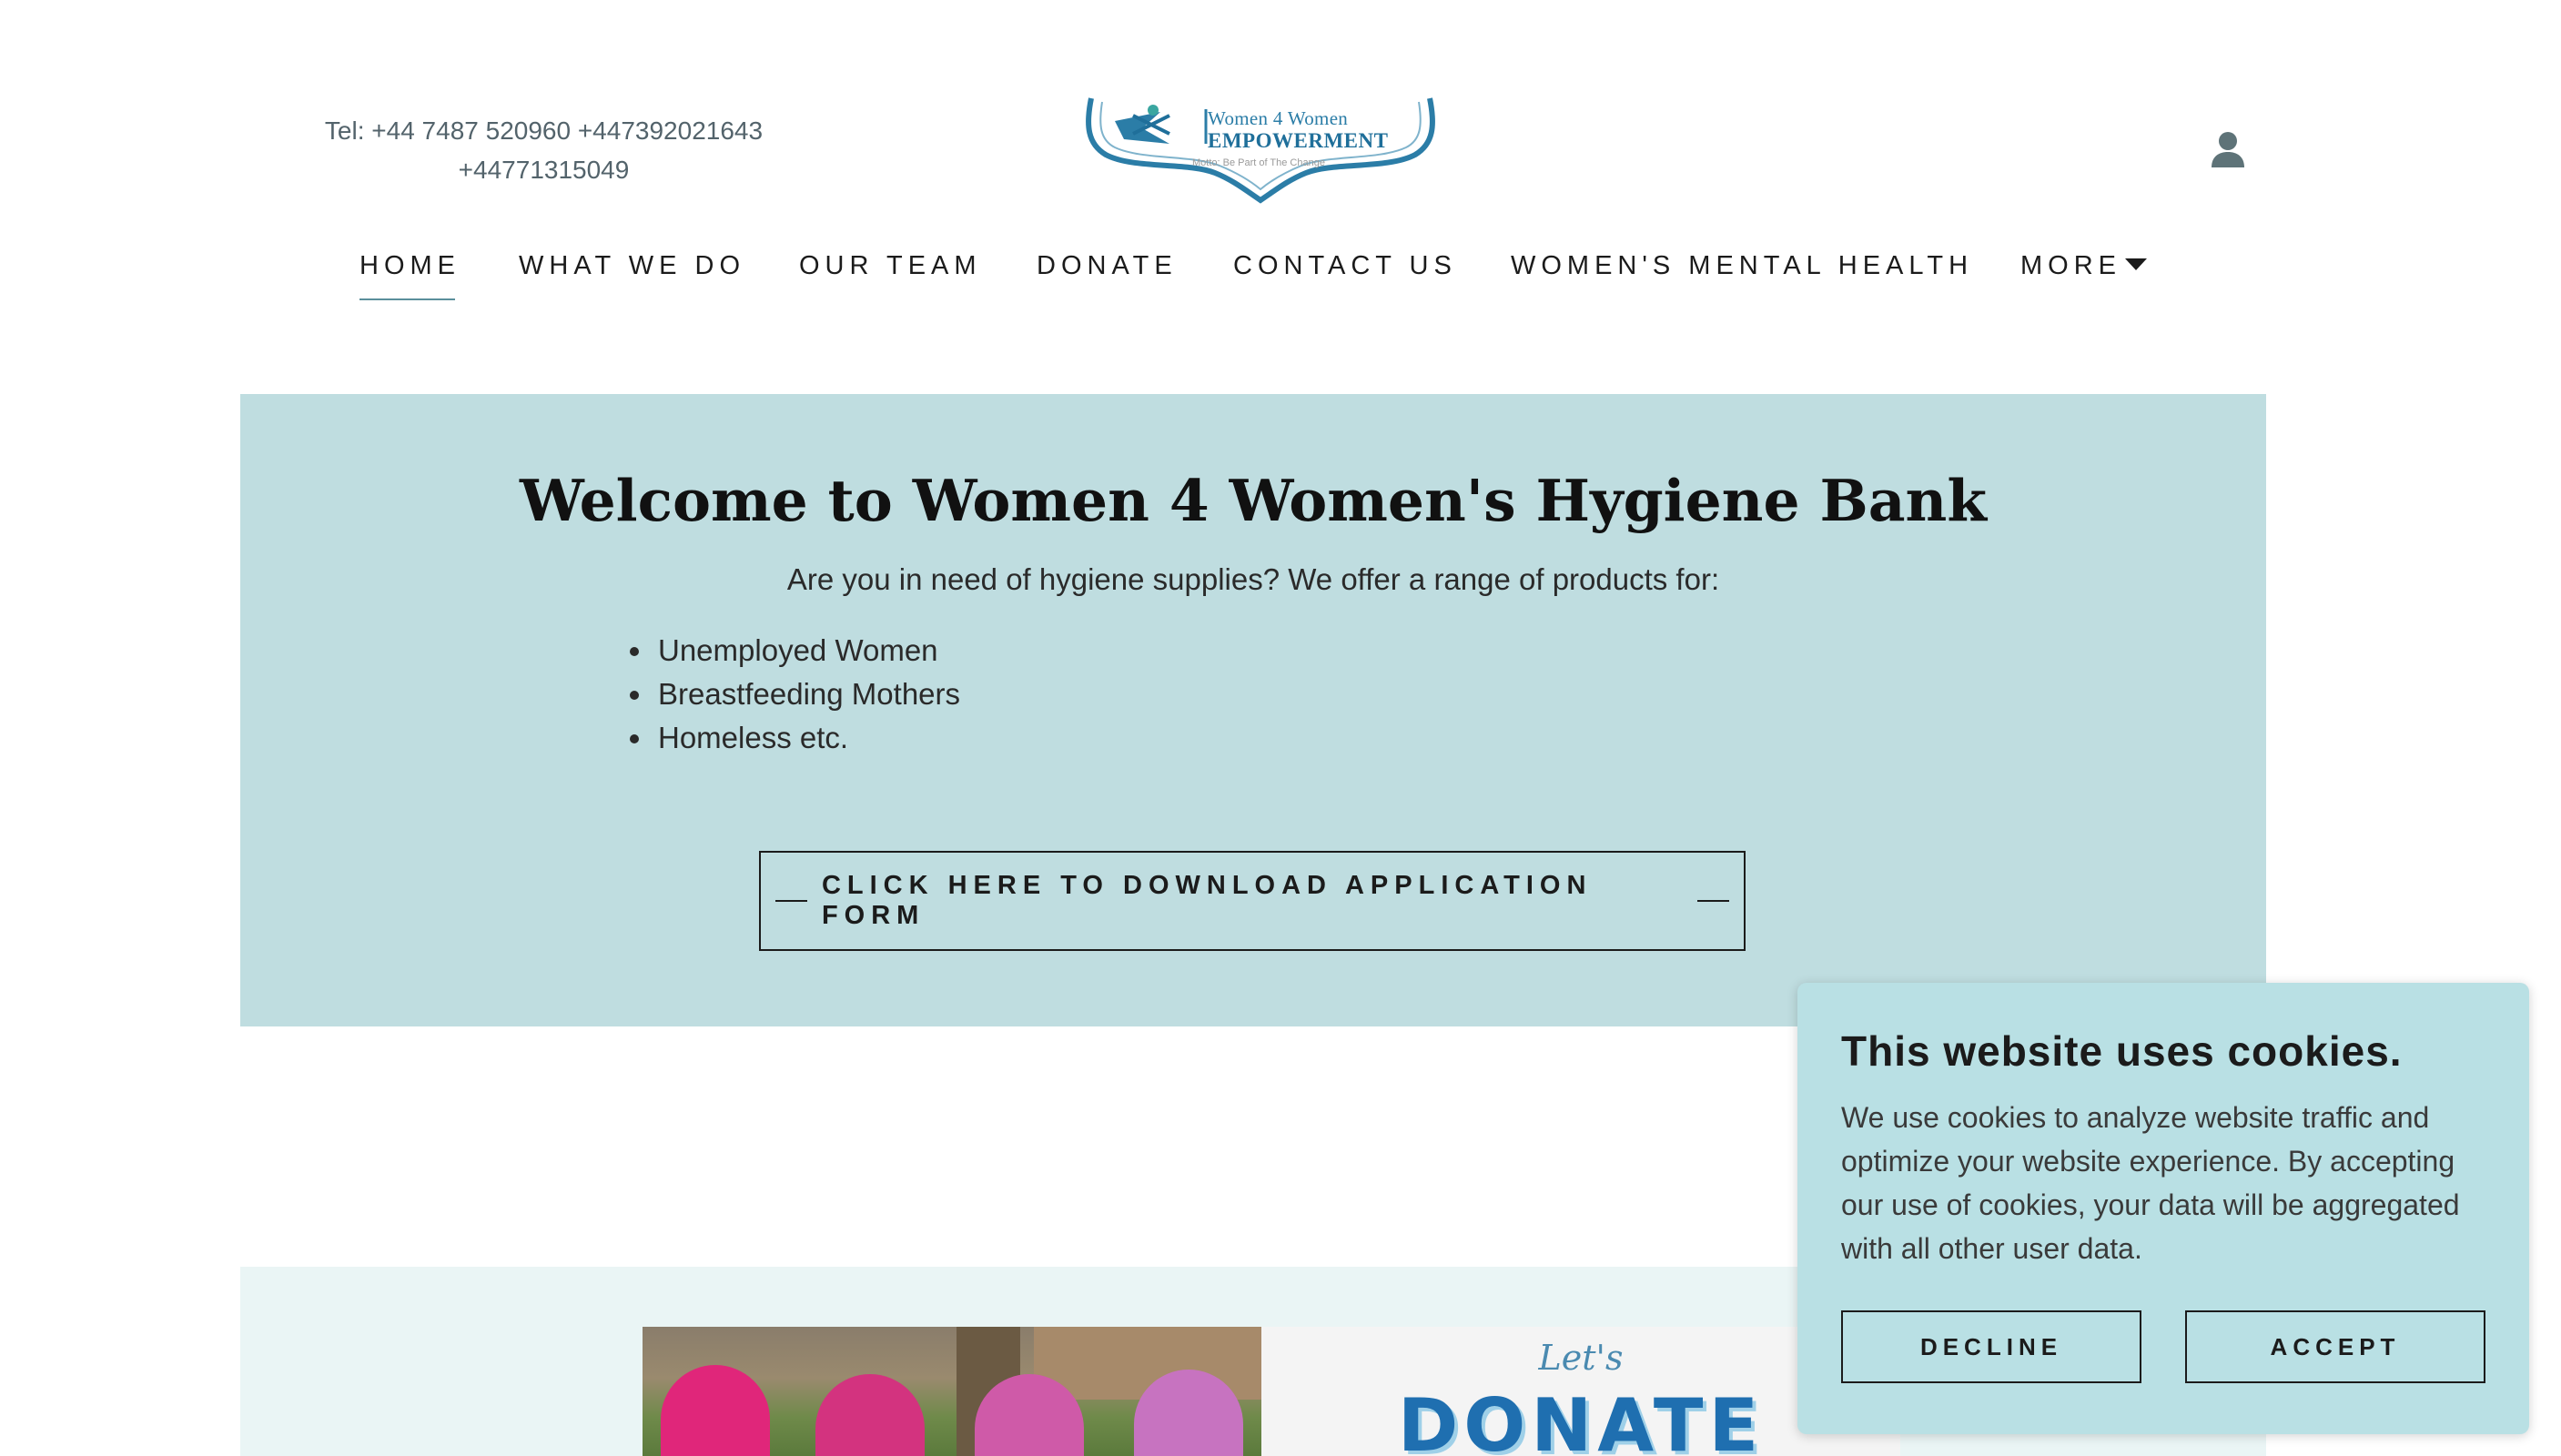  Describe the element at coordinates (2335, 1346) in the screenshot. I see `accept-button: ACCEPT` at that location.